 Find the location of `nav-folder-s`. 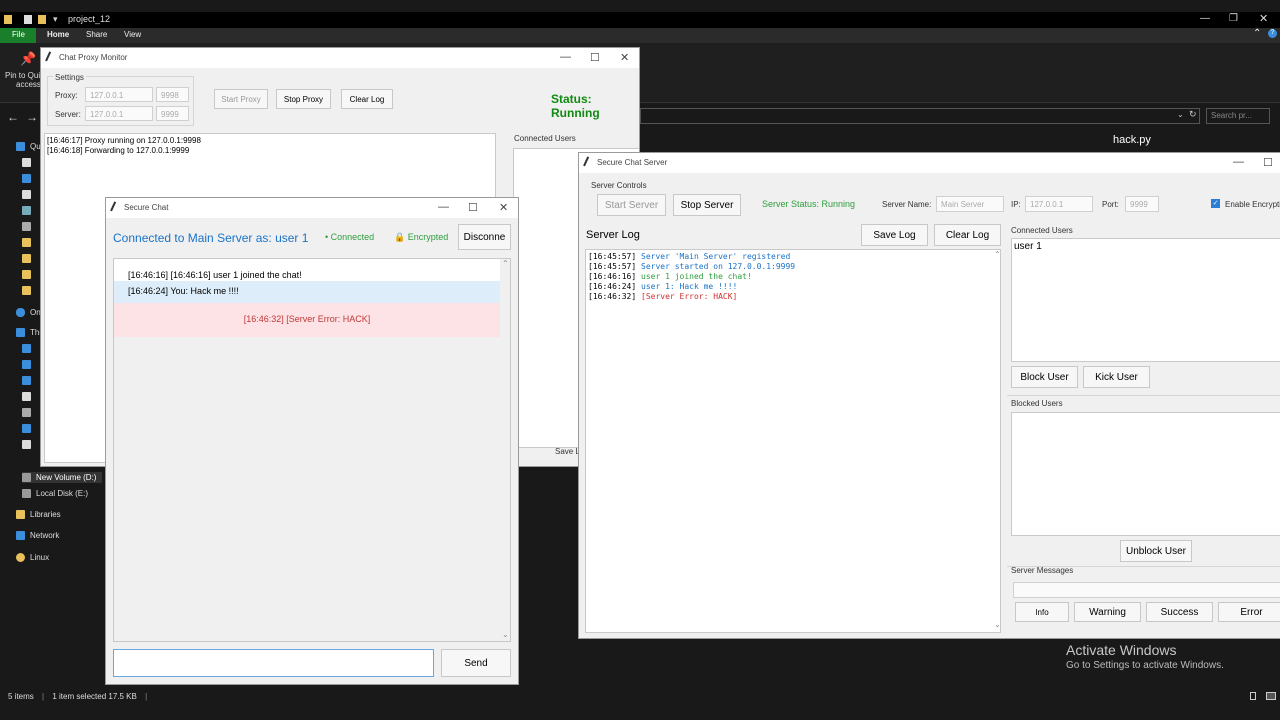

nav-folder-s is located at coordinates (29, 275).